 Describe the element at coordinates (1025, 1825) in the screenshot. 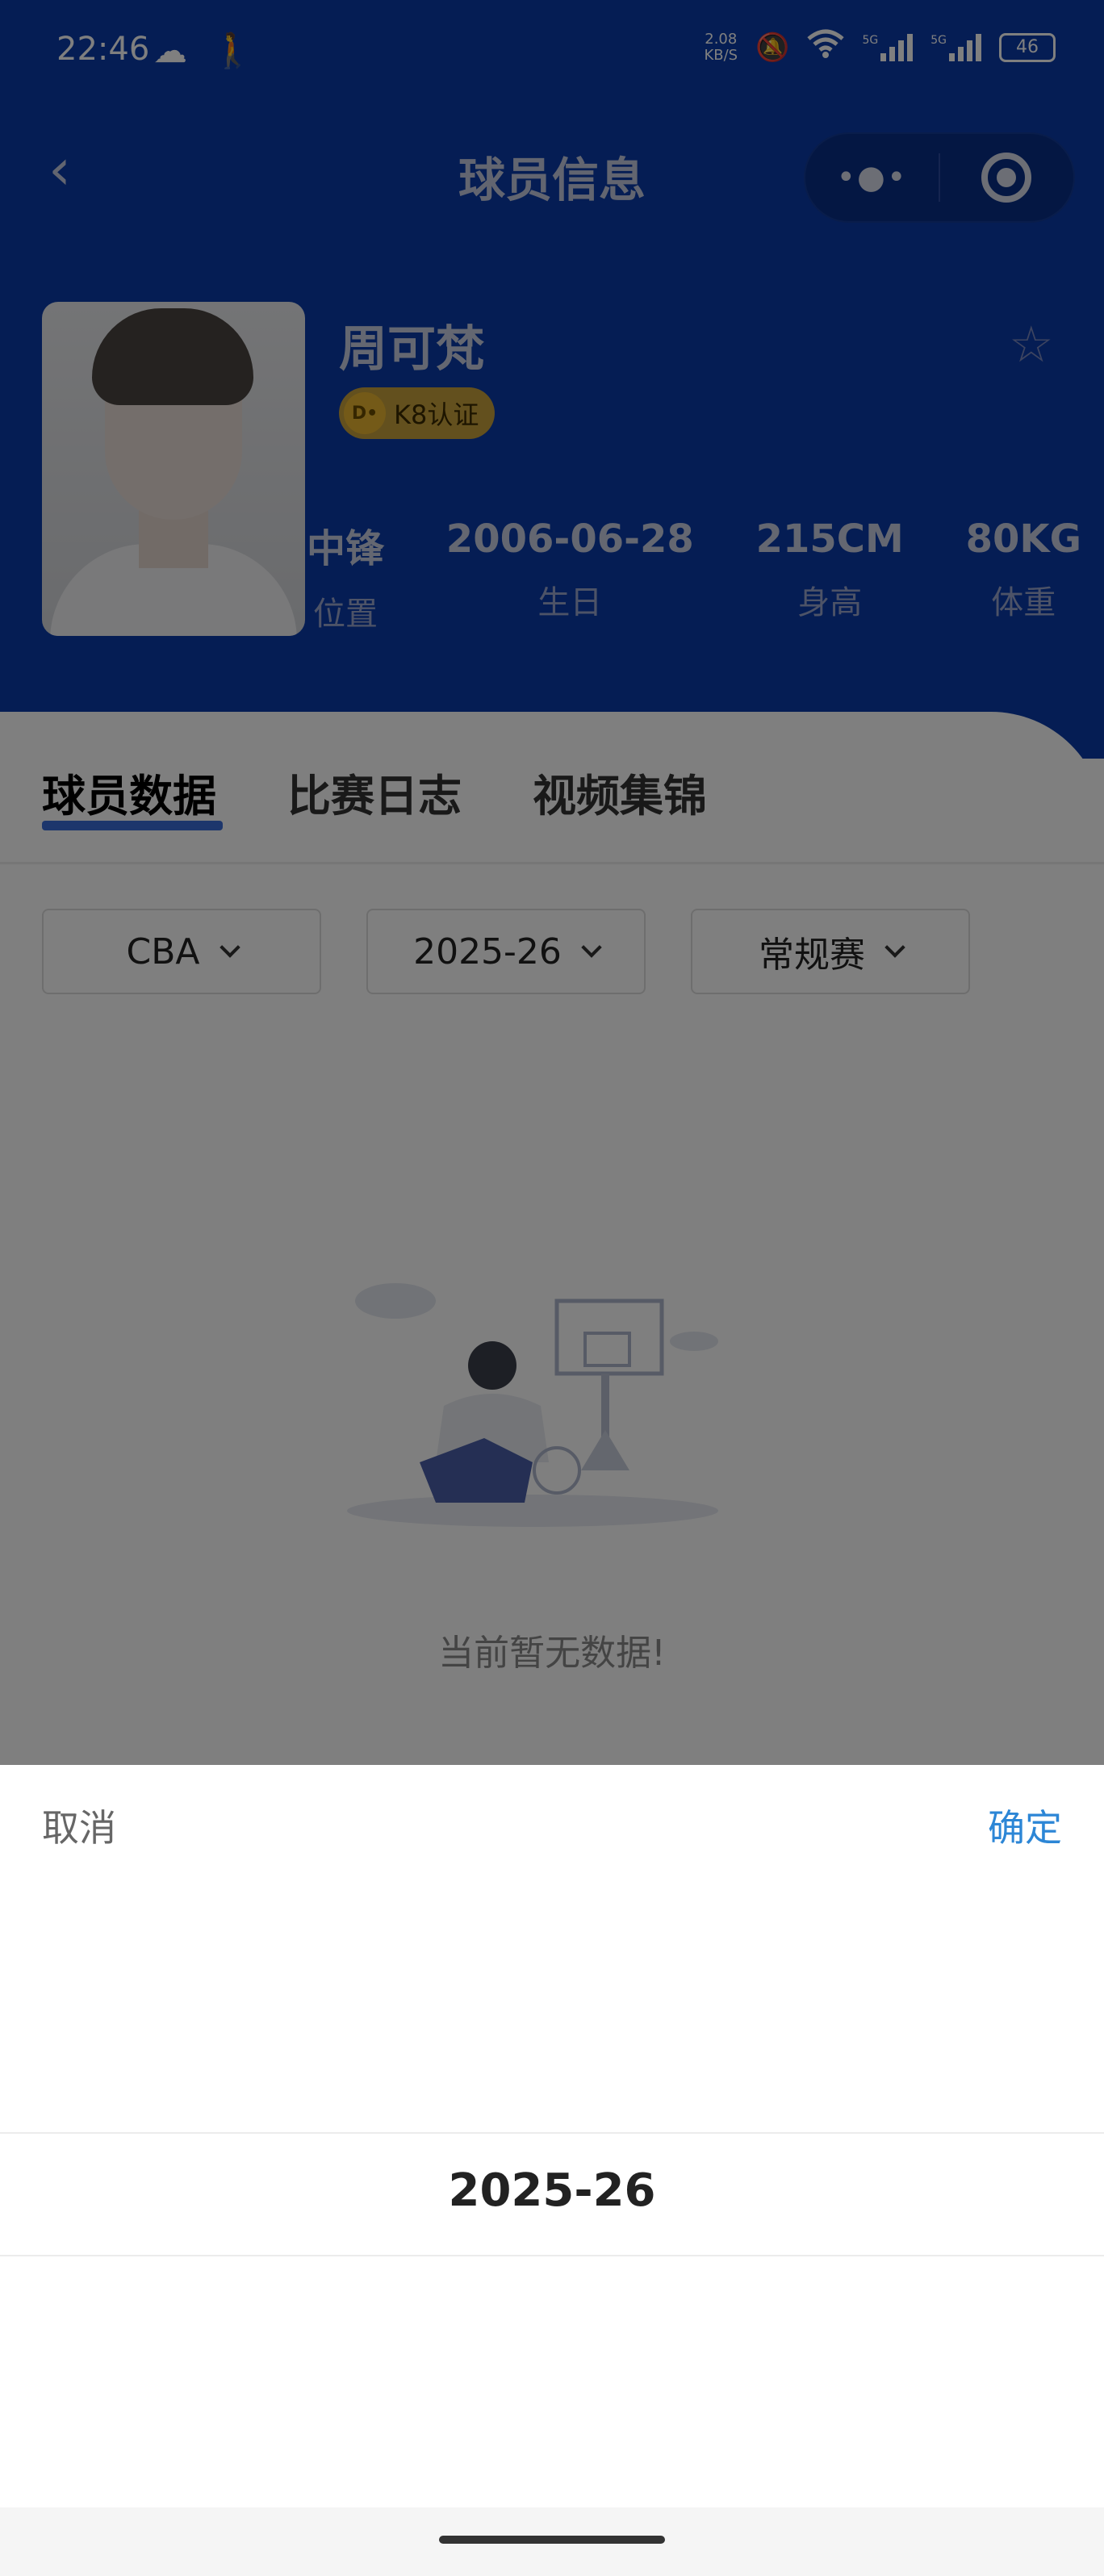

I see `confirm-button: 确定` at that location.